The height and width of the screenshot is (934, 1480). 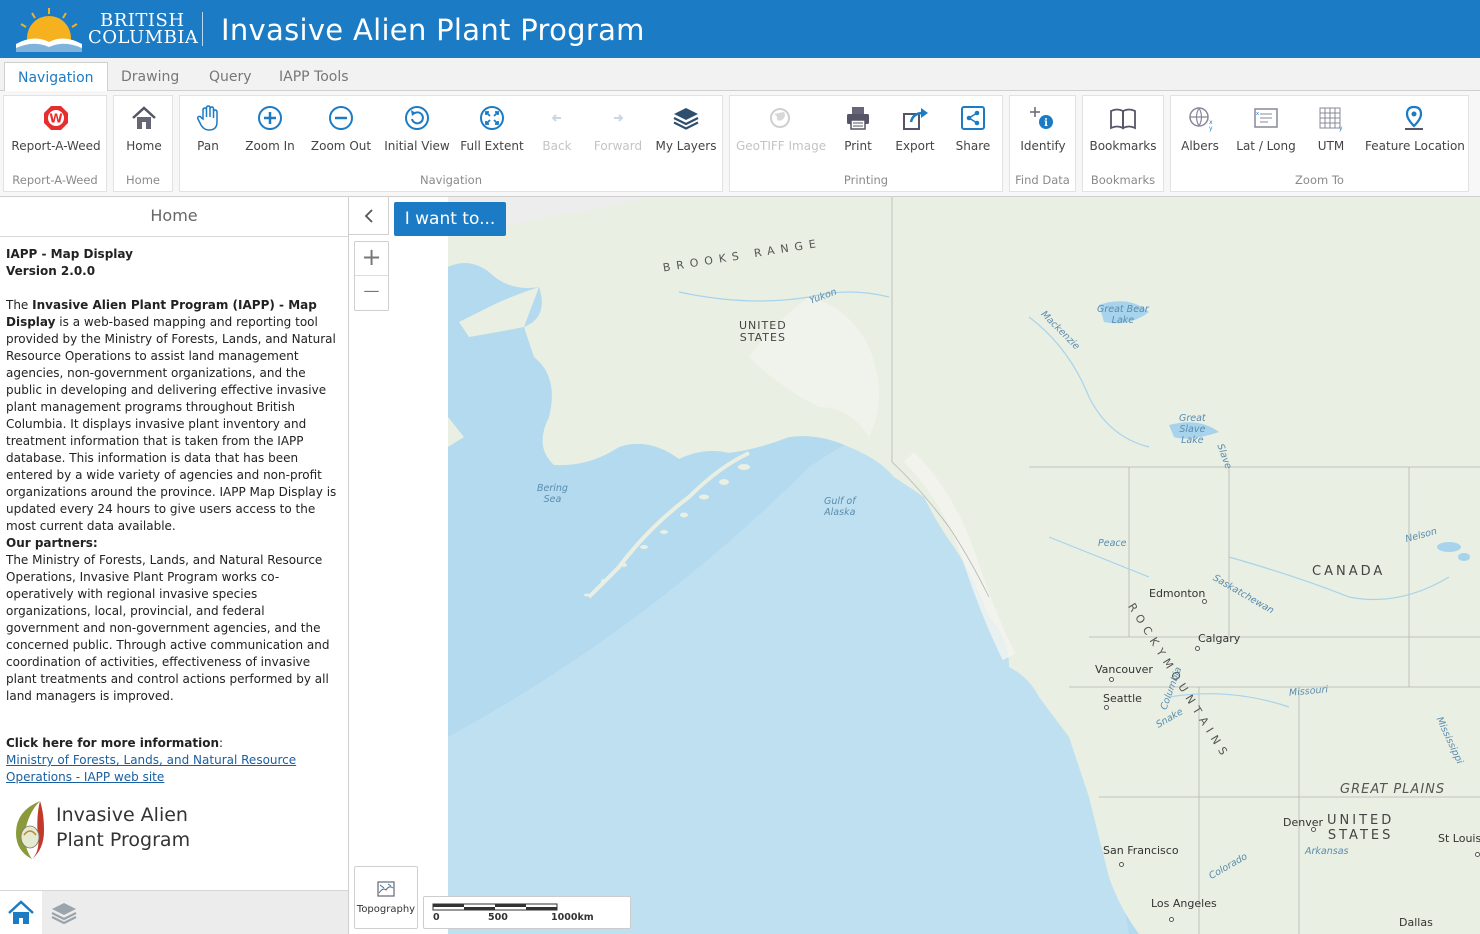 I want to click on map-label-calgary: Calgary, so click(x=1219, y=638).